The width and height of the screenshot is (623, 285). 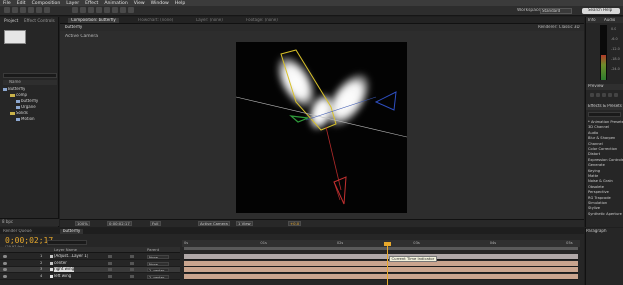 I want to click on prev-frame-icon, so click(x=598, y=95).